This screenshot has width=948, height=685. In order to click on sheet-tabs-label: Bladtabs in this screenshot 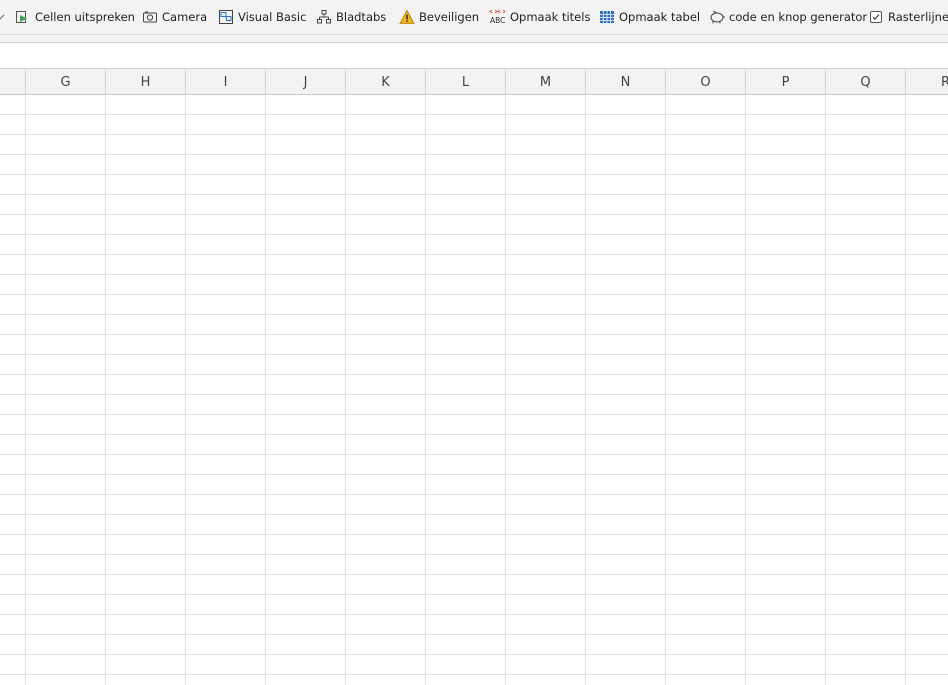, I will do `click(361, 17)`.